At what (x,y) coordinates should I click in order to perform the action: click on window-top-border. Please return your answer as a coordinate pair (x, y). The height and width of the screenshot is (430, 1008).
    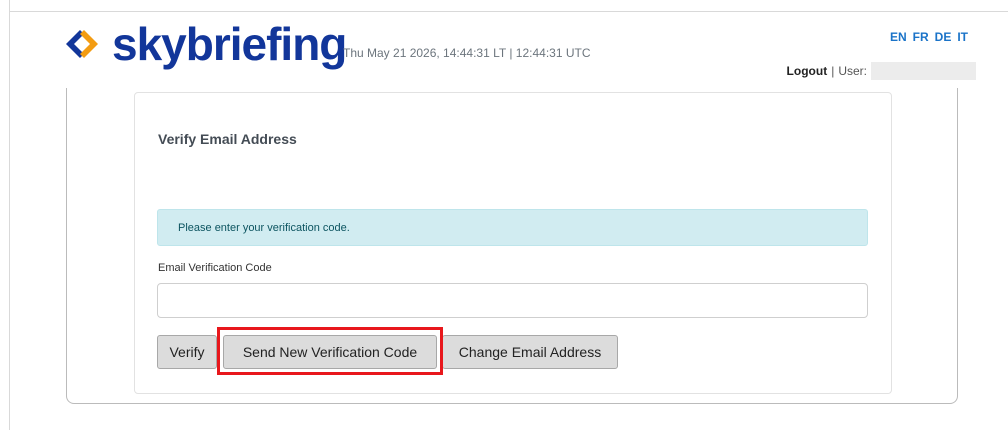
    Looking at the image, I should click on (504, 6).